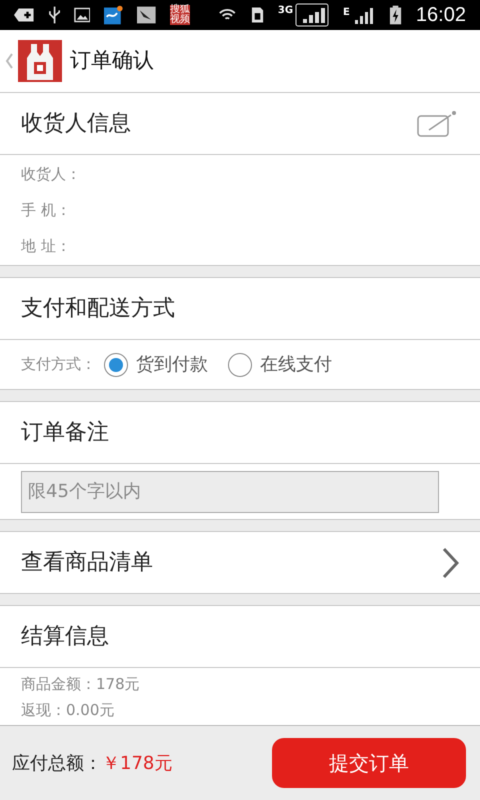 This screenshot has height=800, width=480. I want to click on app-icon, so click(114, 15).